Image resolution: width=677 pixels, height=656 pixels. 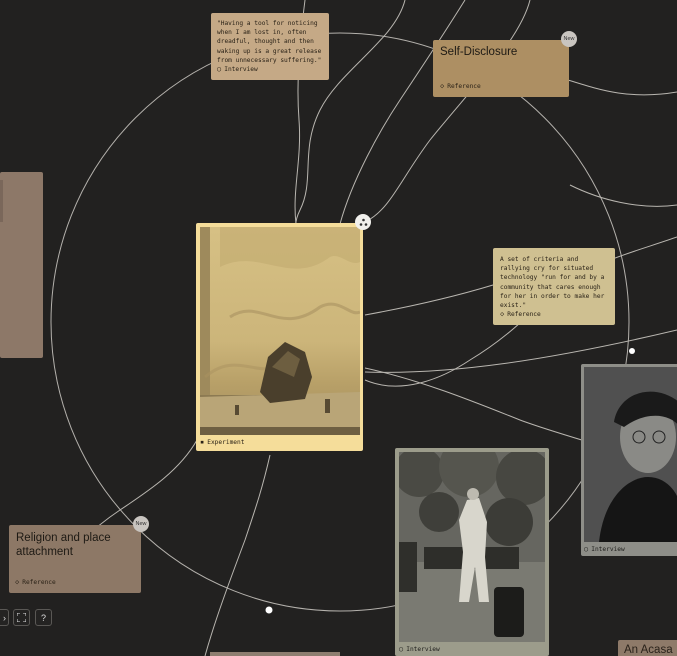 I want to click on expand-connections-button, so click(x=363, y=222).